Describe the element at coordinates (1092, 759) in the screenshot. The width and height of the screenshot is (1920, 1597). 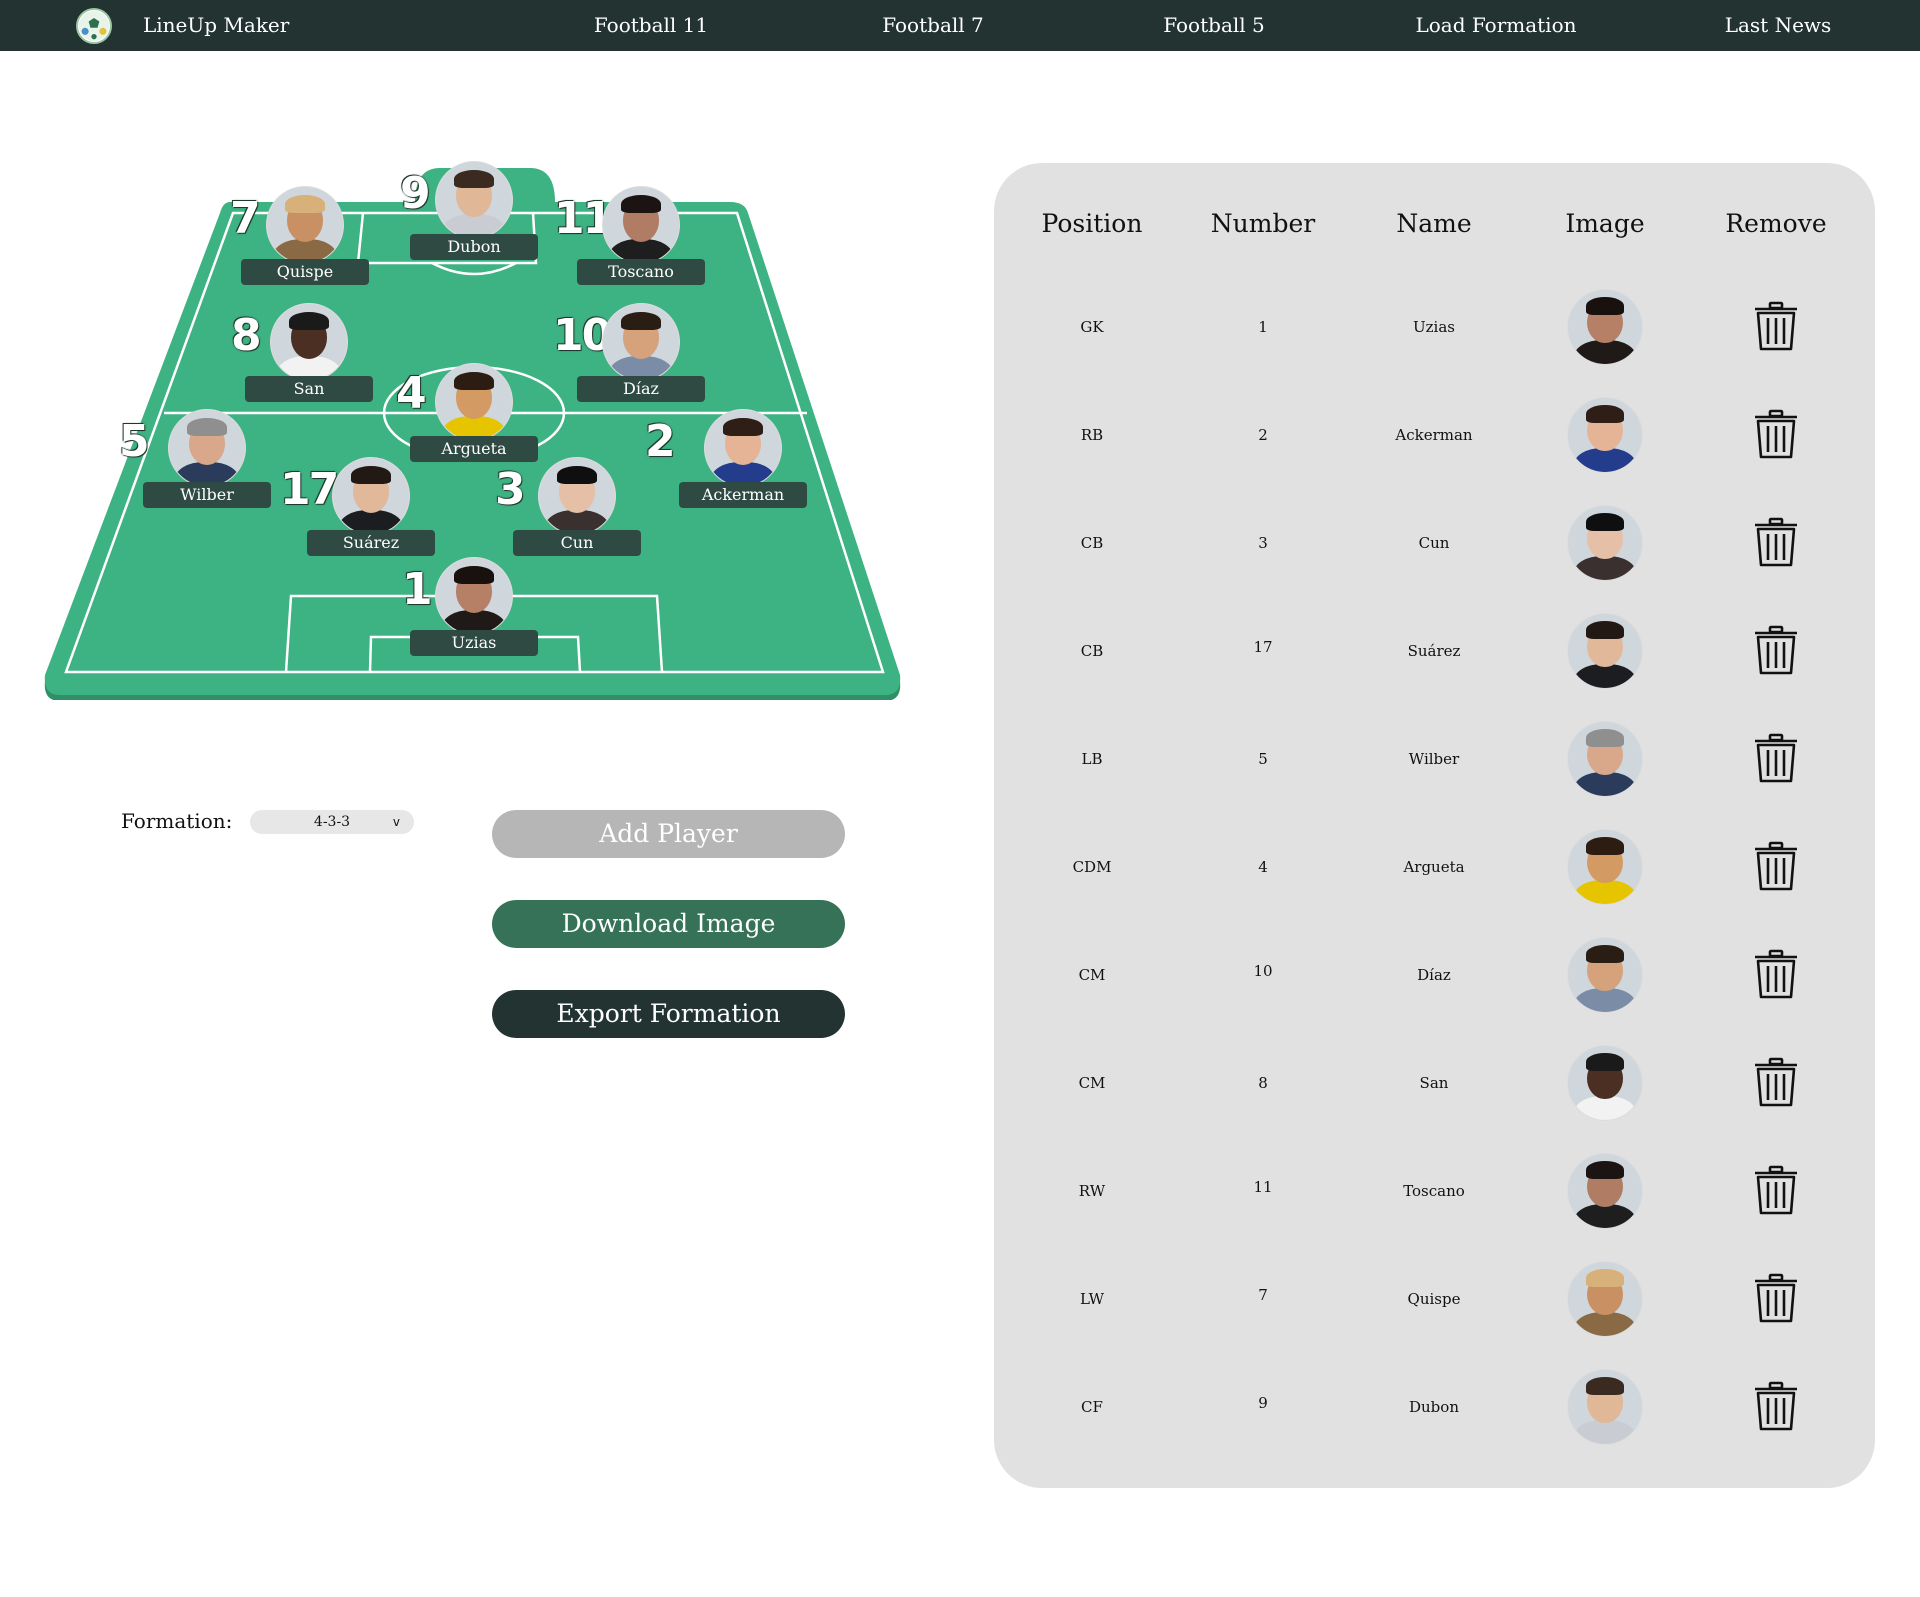
I see `cell-position: LB` at that location.